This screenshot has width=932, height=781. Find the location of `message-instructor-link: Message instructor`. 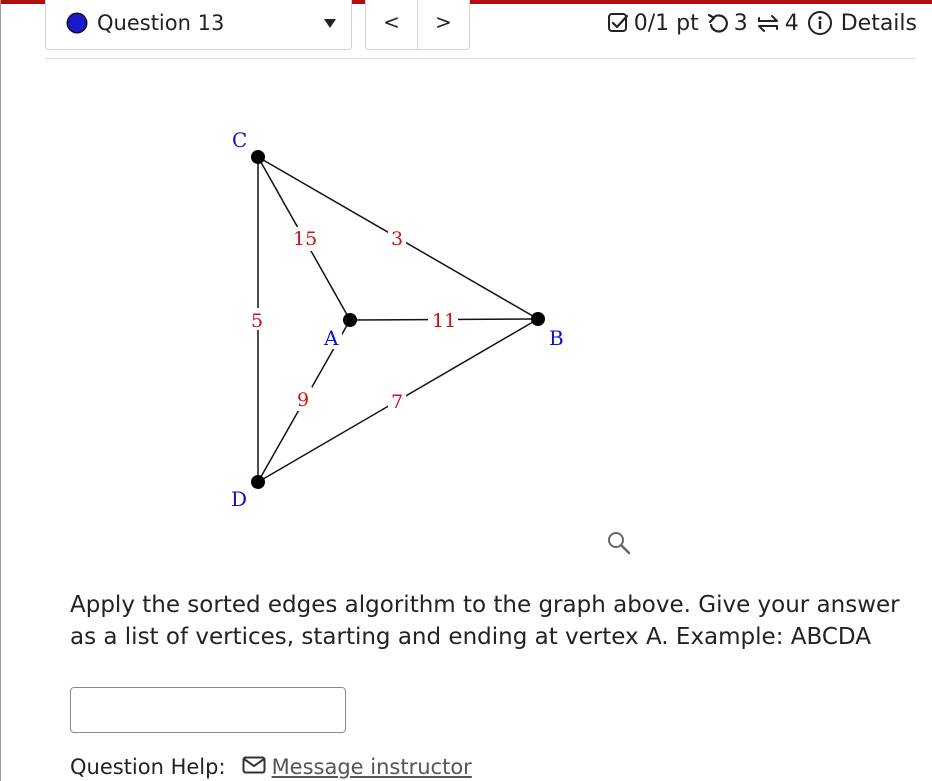

message-instructor-link: Message instructor is located at coordinates (357, 767).